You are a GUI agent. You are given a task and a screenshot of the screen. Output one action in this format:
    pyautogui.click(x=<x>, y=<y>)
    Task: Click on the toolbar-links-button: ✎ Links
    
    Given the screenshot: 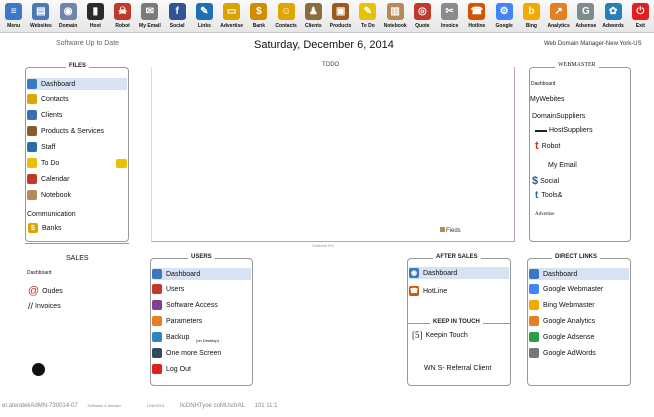 What is the action you would take?
    pyautogui.click(x=204, y=16)
    